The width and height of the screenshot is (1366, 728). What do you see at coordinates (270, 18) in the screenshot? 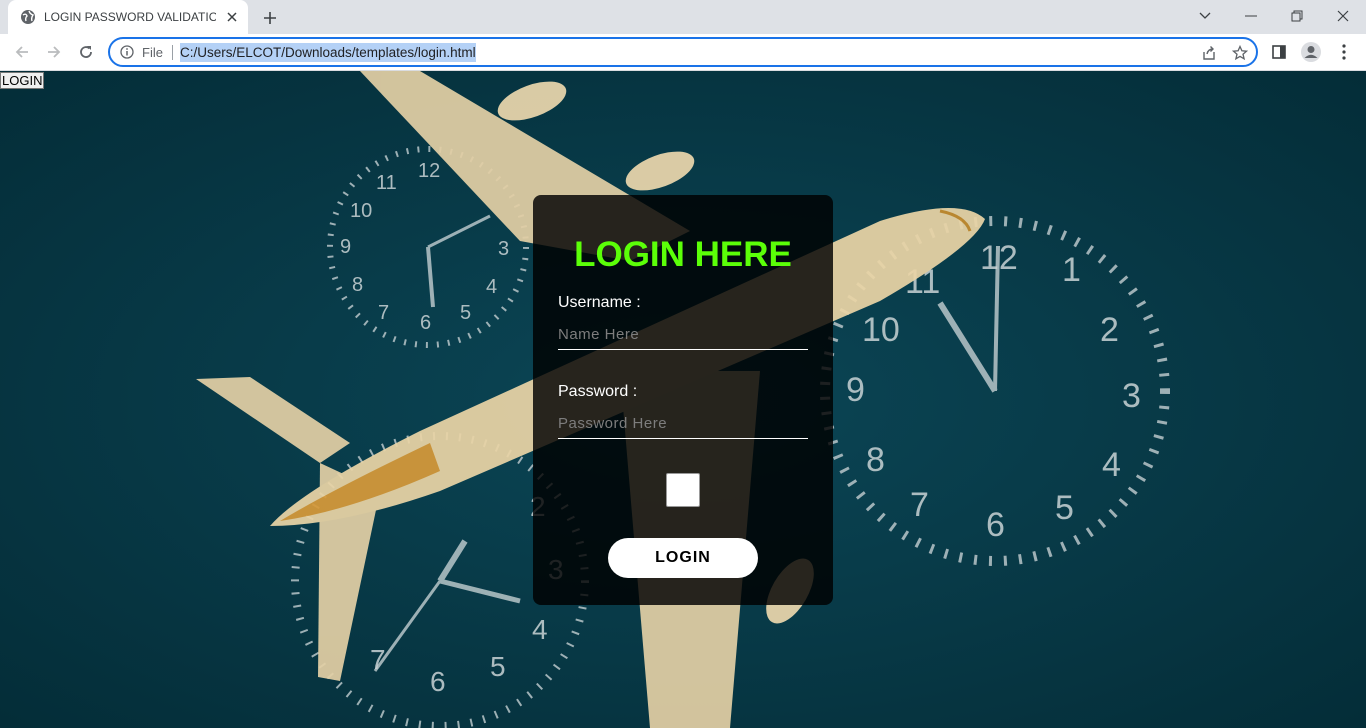
I see `plus-icon` at bounding box center [270, 18].